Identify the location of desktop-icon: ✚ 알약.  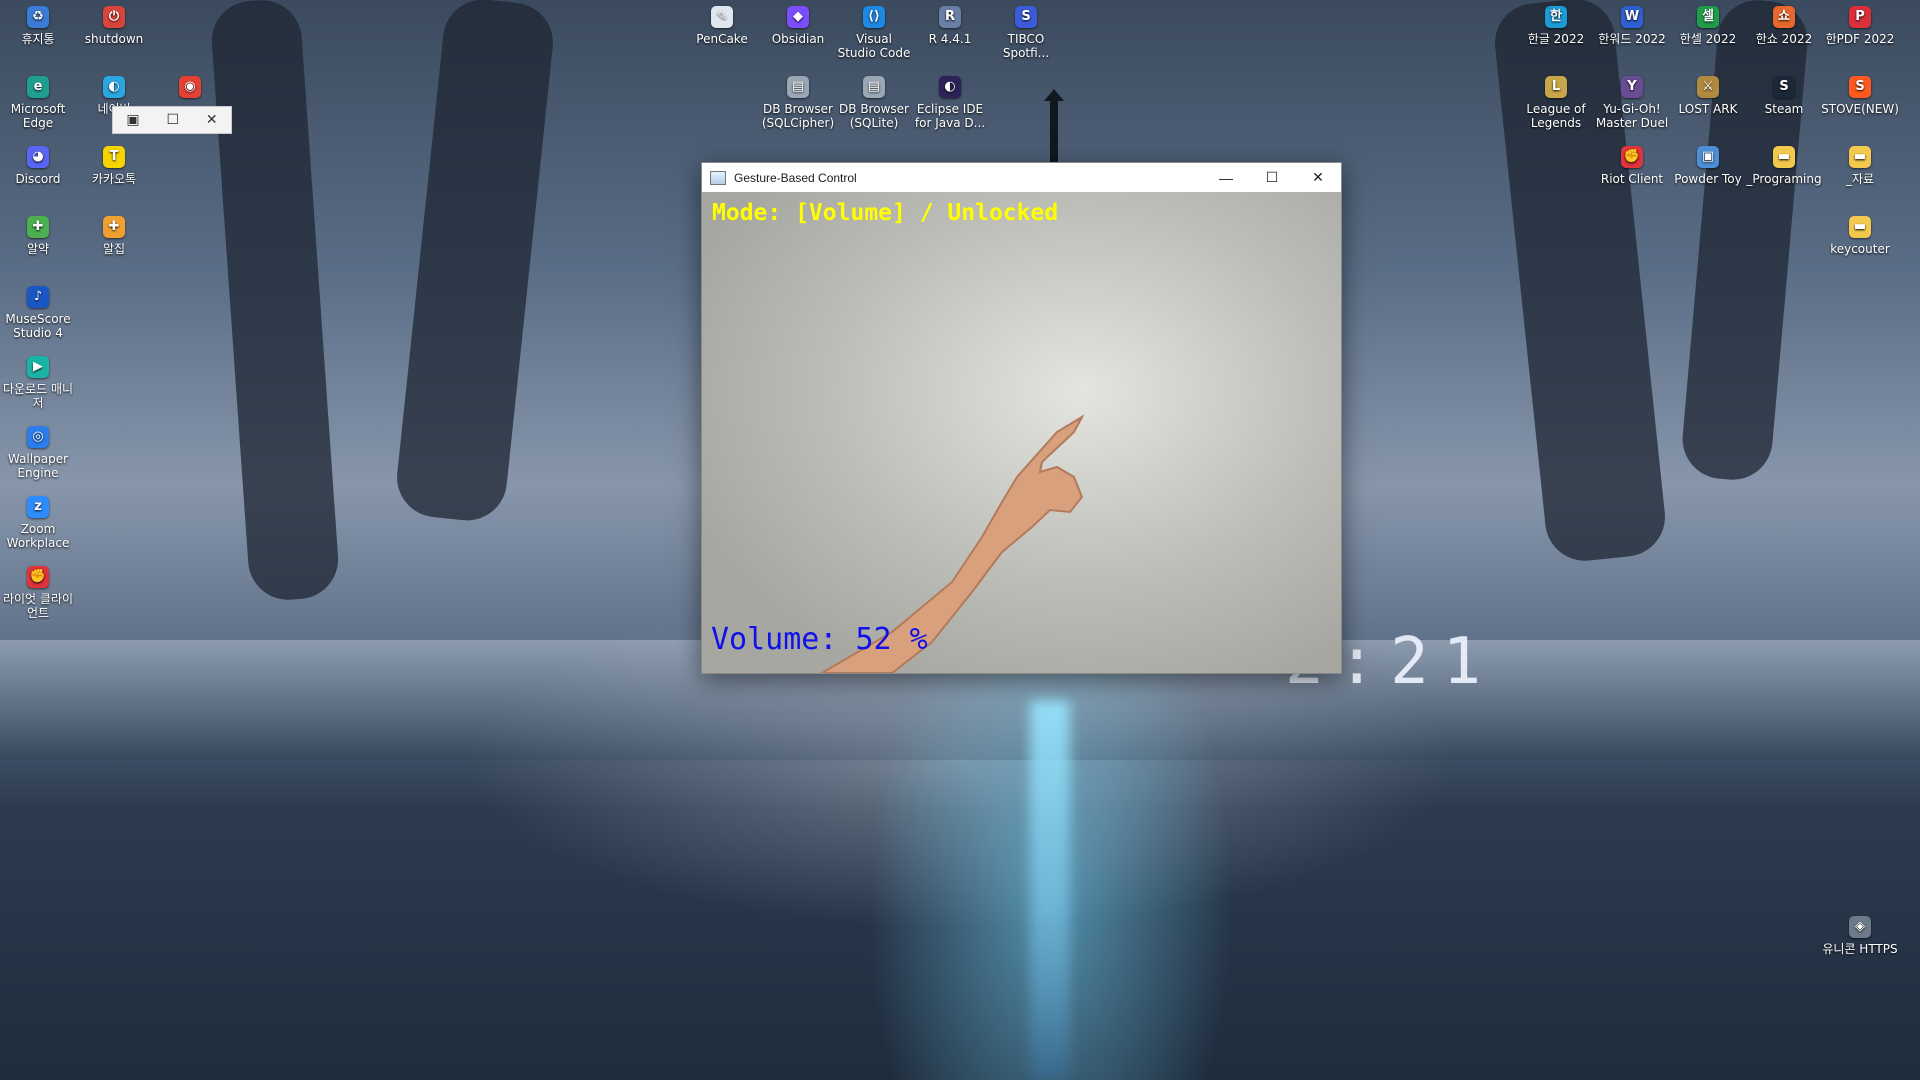
(38, 236).